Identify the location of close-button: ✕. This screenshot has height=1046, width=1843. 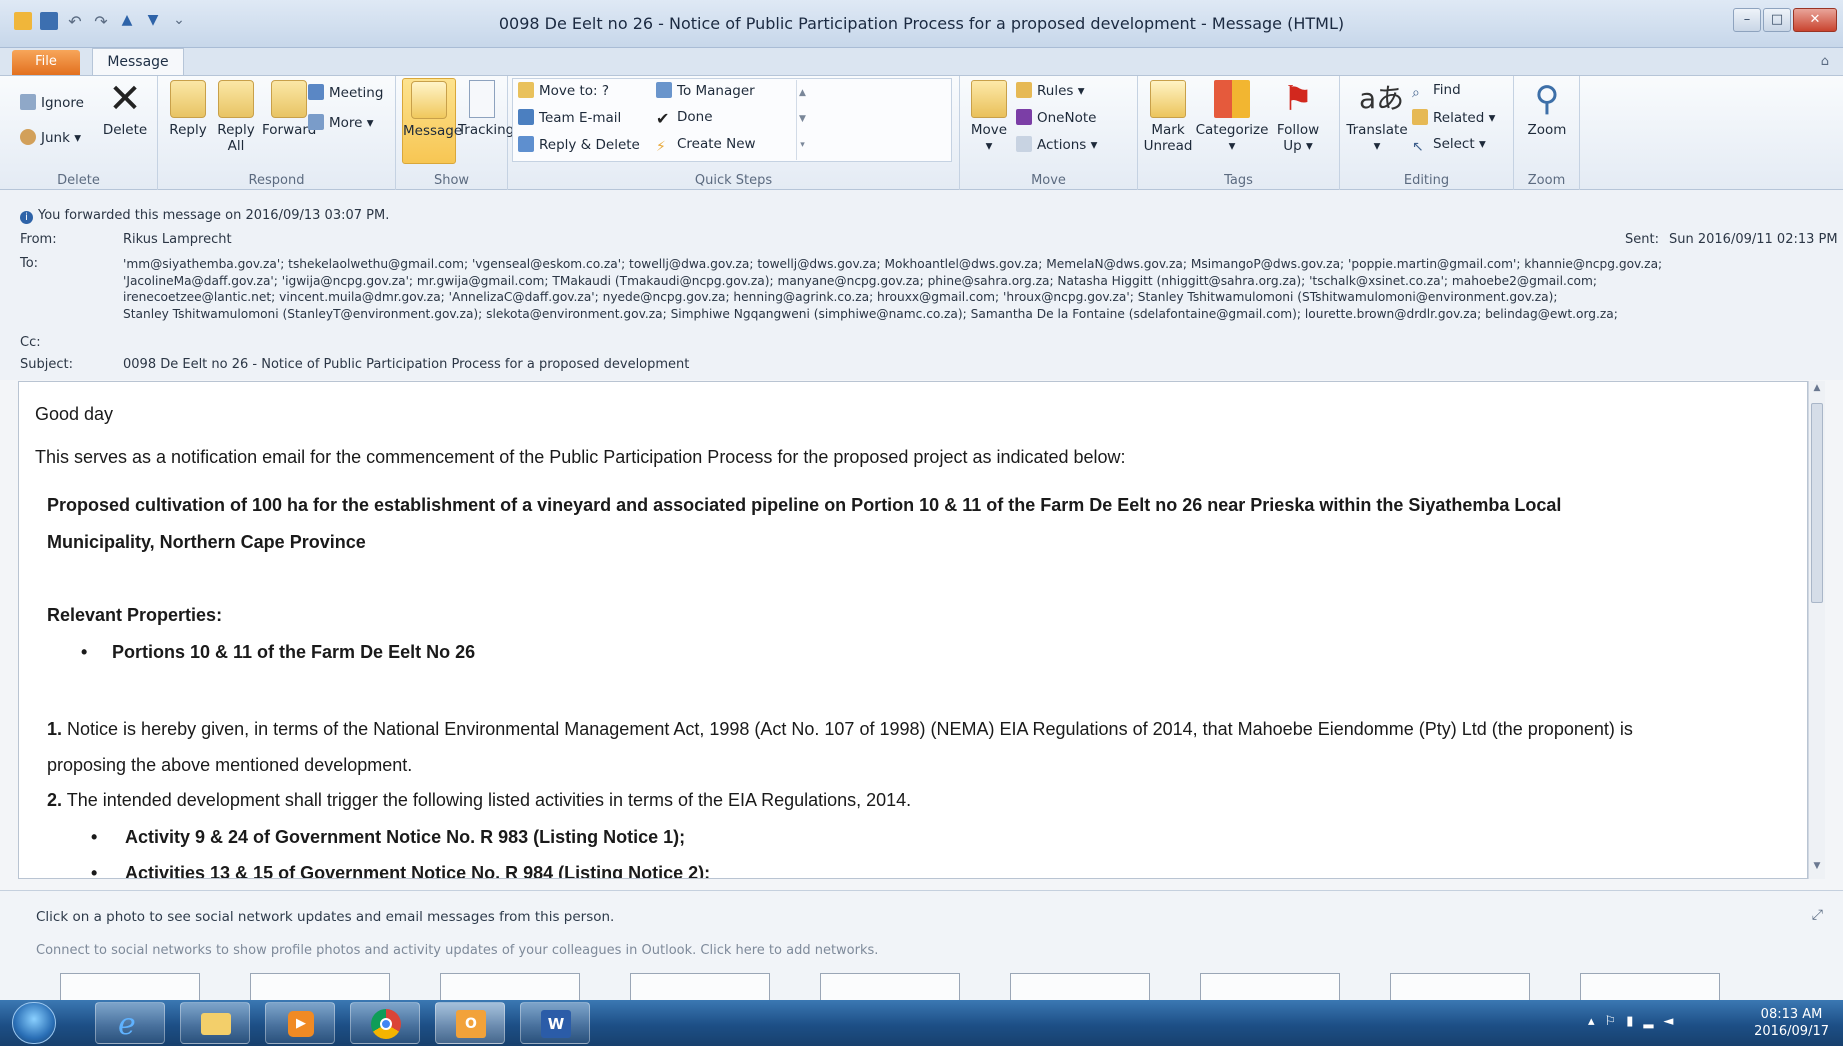
(1815, 20).